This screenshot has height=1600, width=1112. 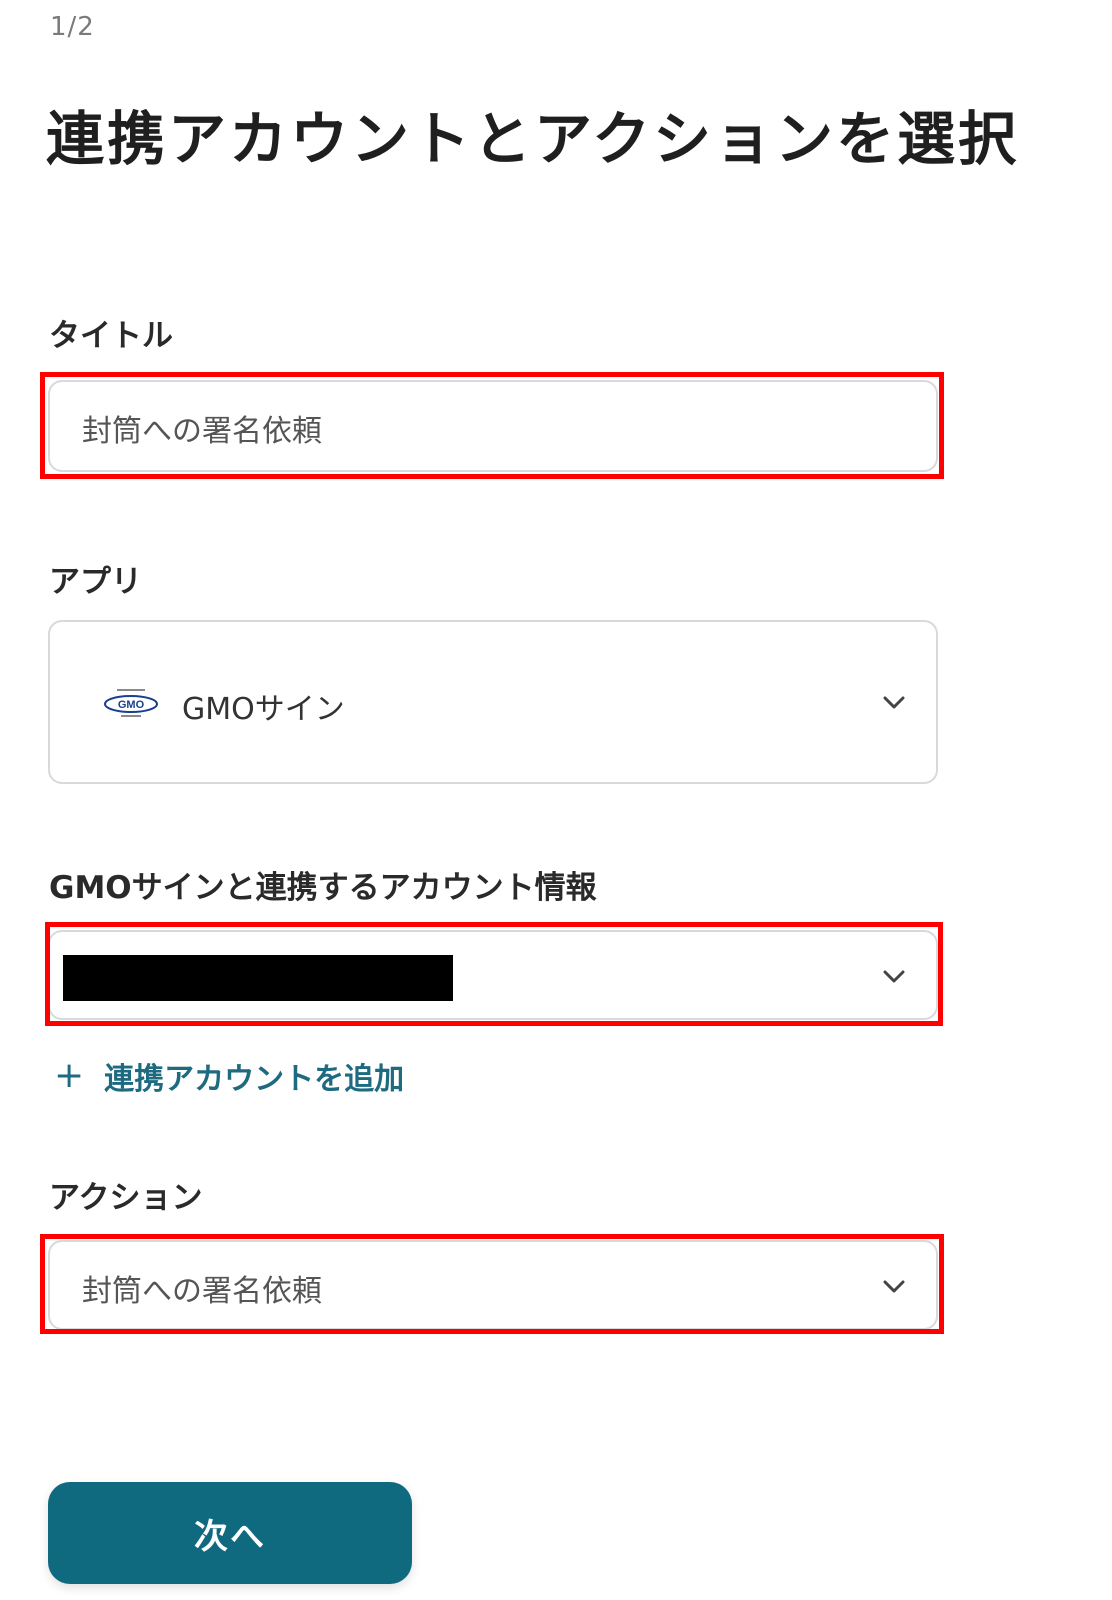 What do you see at coordinates (258, 978) in the screenshot?
I see `redacted-account-info` at bounding box center [258, 978].